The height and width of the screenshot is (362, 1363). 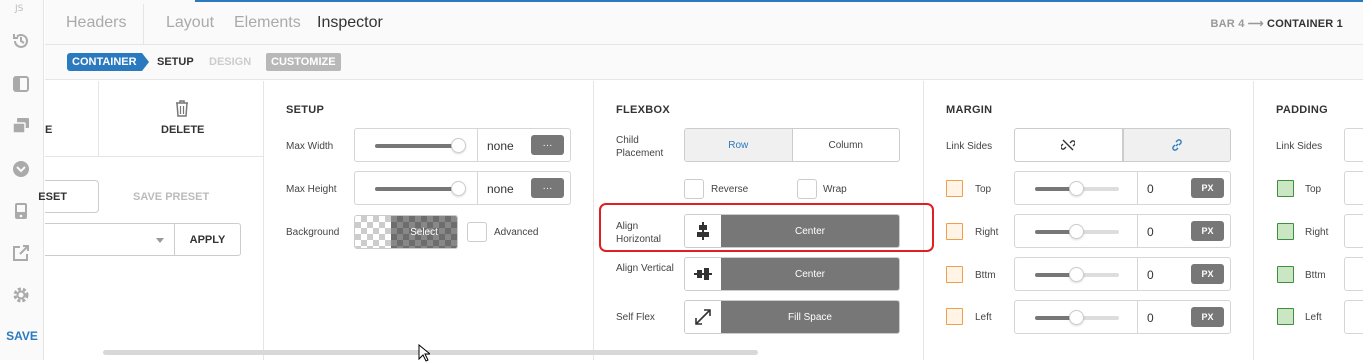 I want to click on padding-top-icon, so click(x=1285, y=188).